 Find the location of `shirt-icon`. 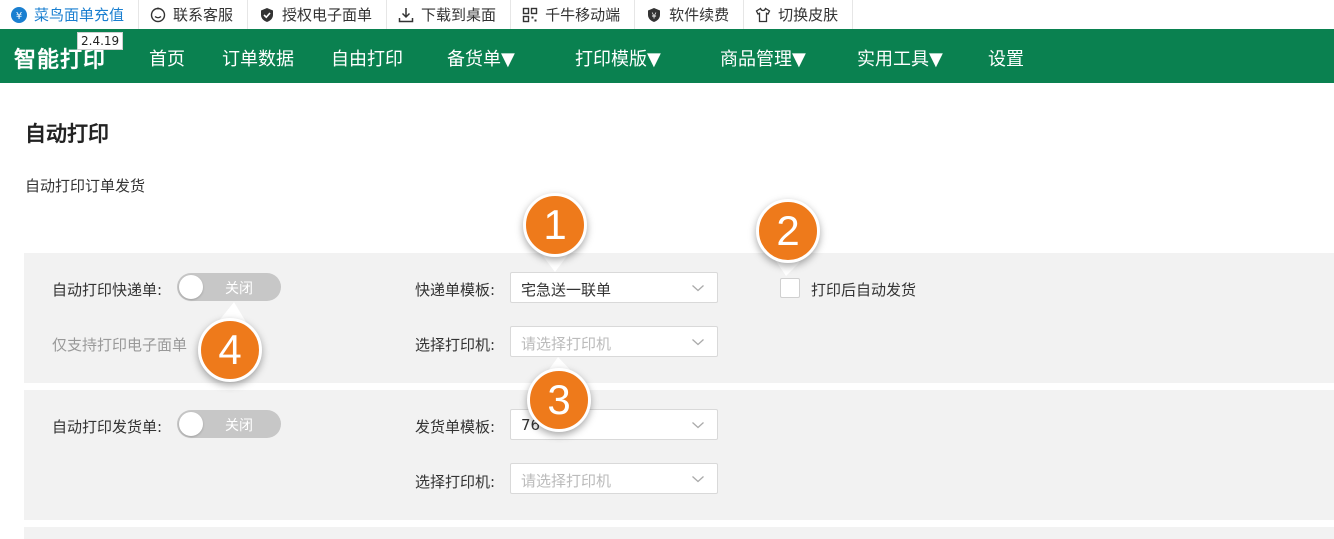

shirt-icon is located at coordinates (763, 15).